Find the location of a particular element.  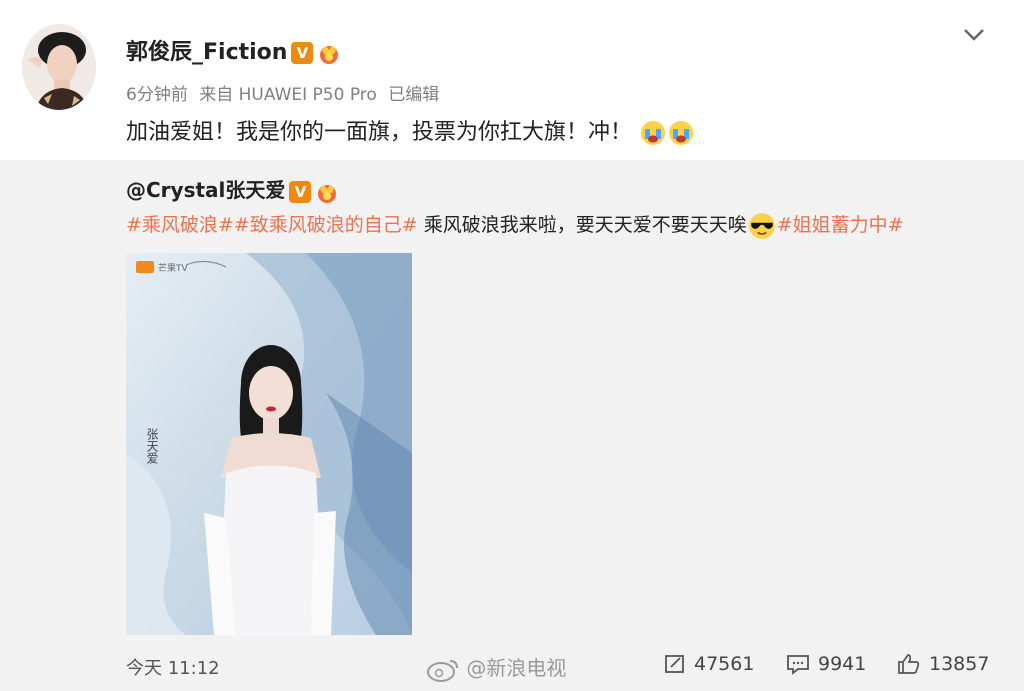

post-source: 来自 HUAWEI P50 Pro is located at coordinates (288, 95).